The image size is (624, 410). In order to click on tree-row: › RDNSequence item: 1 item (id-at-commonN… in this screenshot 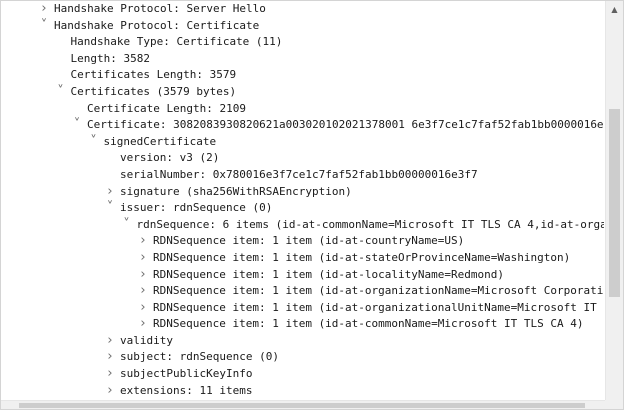, I will do `click(302, 324)`.